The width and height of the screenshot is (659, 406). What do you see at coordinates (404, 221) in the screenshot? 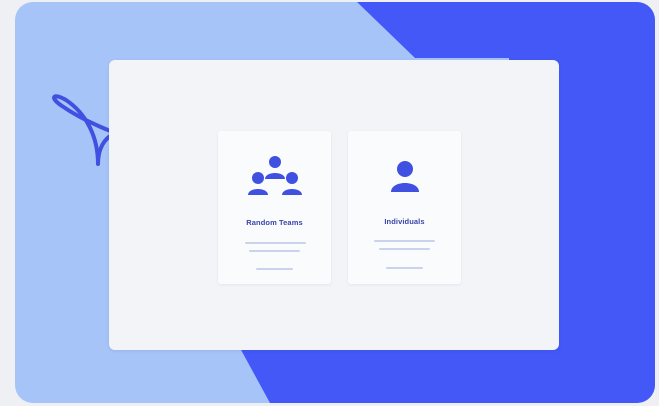
I see `option-label-individuals: Individuals` at bounding box center [404, 221].